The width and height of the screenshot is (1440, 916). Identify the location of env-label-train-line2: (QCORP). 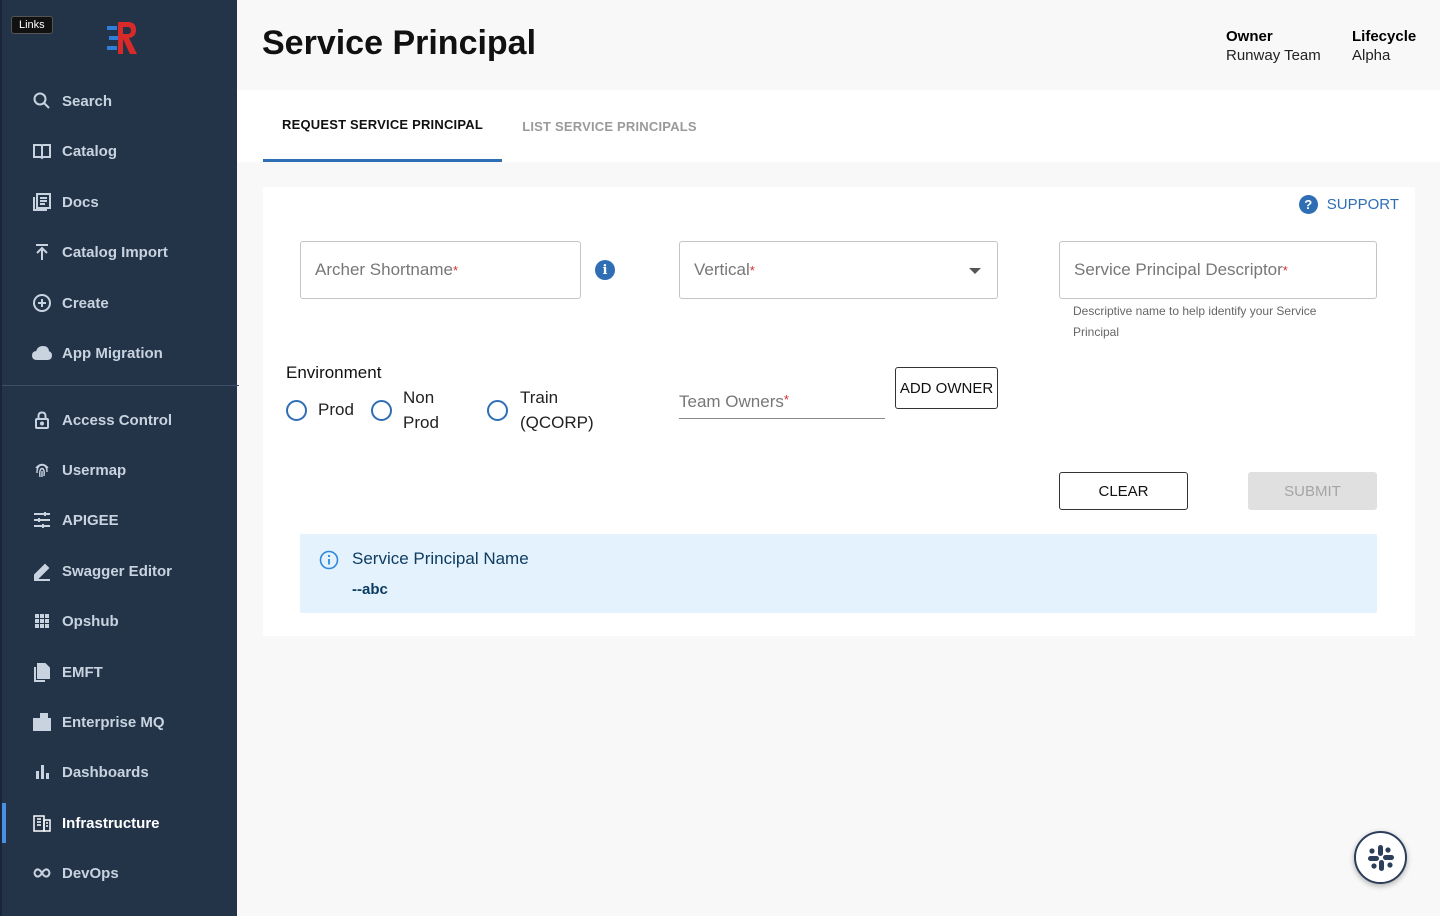
(557, 422).